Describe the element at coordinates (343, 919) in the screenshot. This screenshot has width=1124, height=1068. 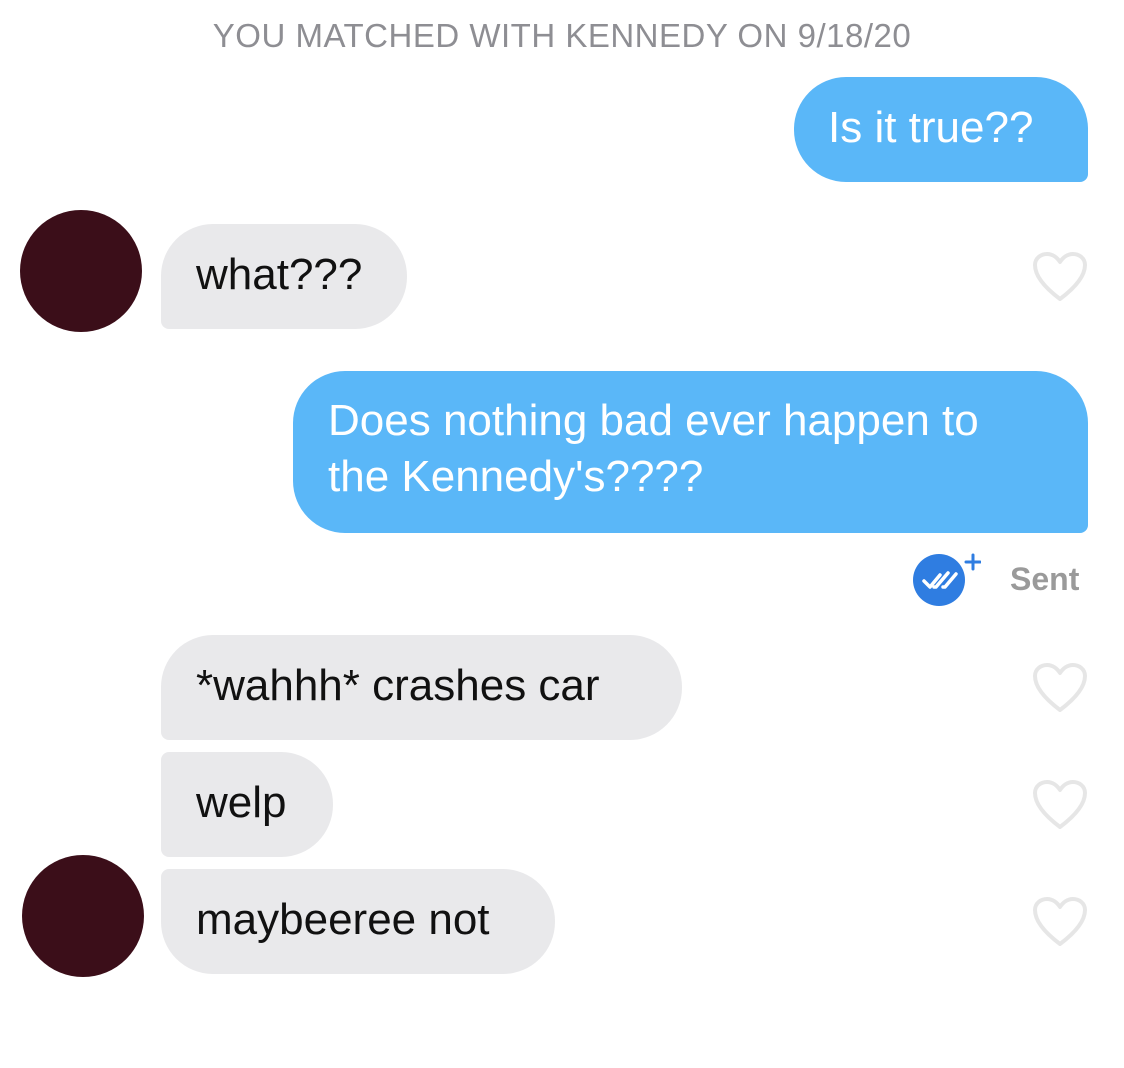
I see `message-text: maybeeree not` at that location.